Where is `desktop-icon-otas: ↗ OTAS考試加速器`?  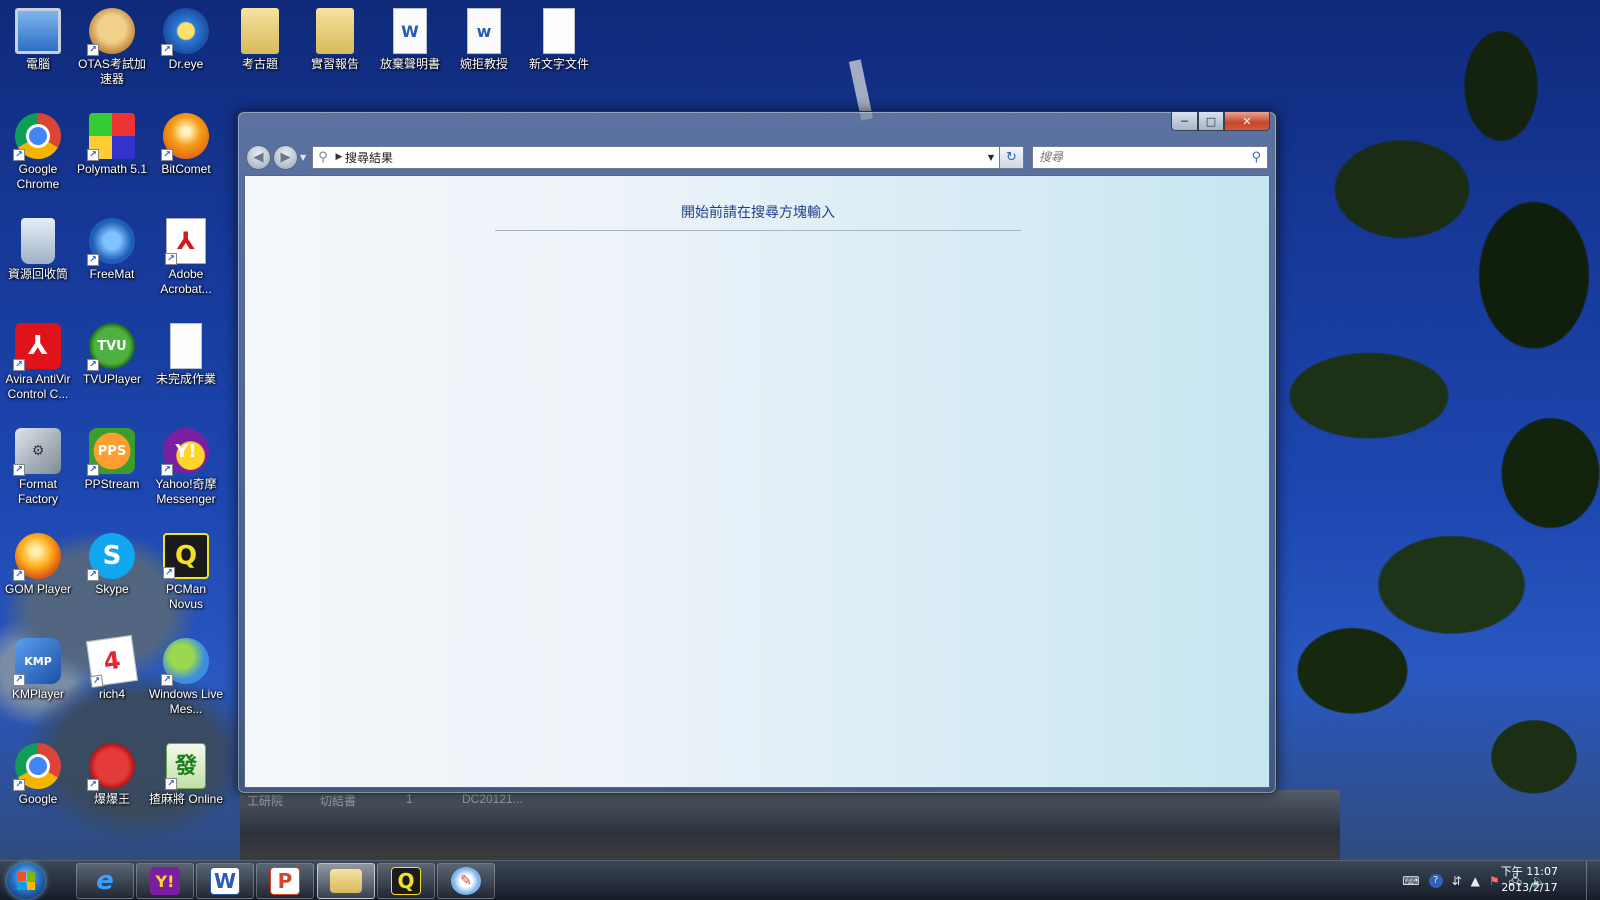 desktop-icon-otas: ↗ OTAS考試加速器 is located at coordinates (112, 47).